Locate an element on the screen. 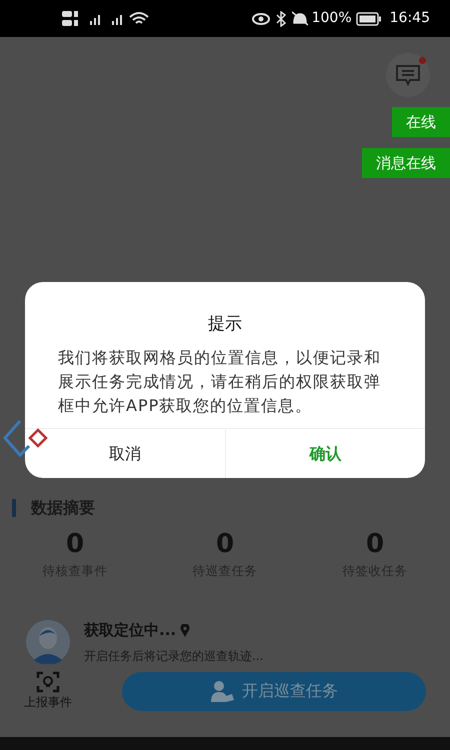  message-icon is located at coordinates (408, 75).